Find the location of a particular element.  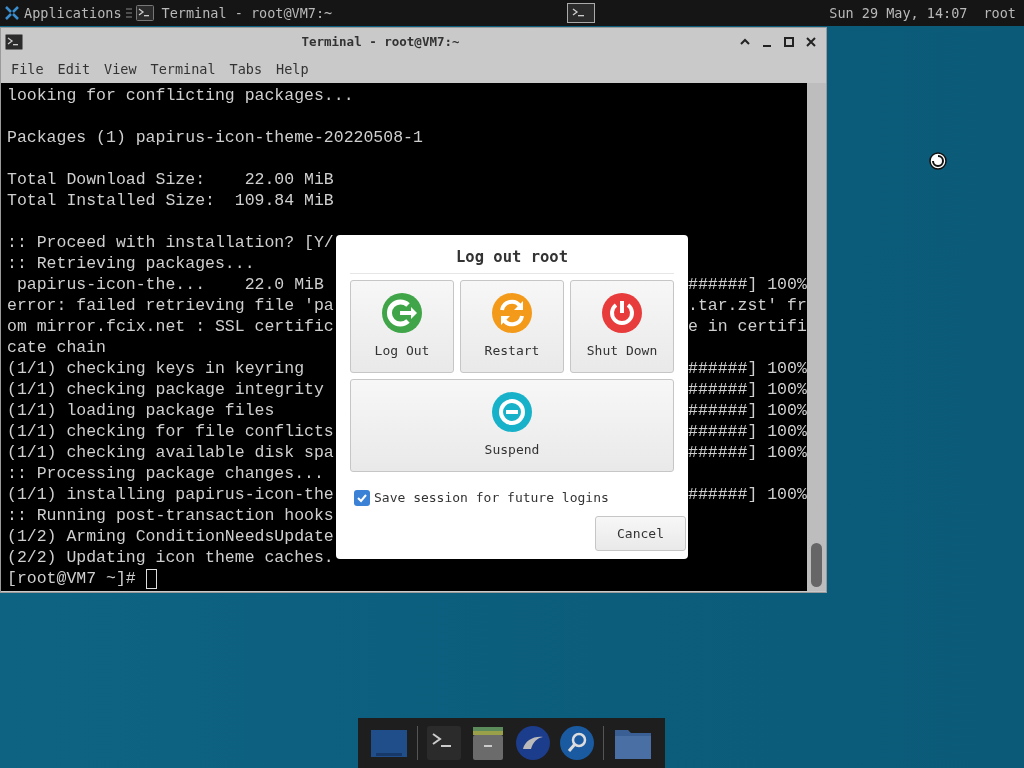

terminal-line: (1/1) installing papirus-icon-the is located at coordinates (170, 494).